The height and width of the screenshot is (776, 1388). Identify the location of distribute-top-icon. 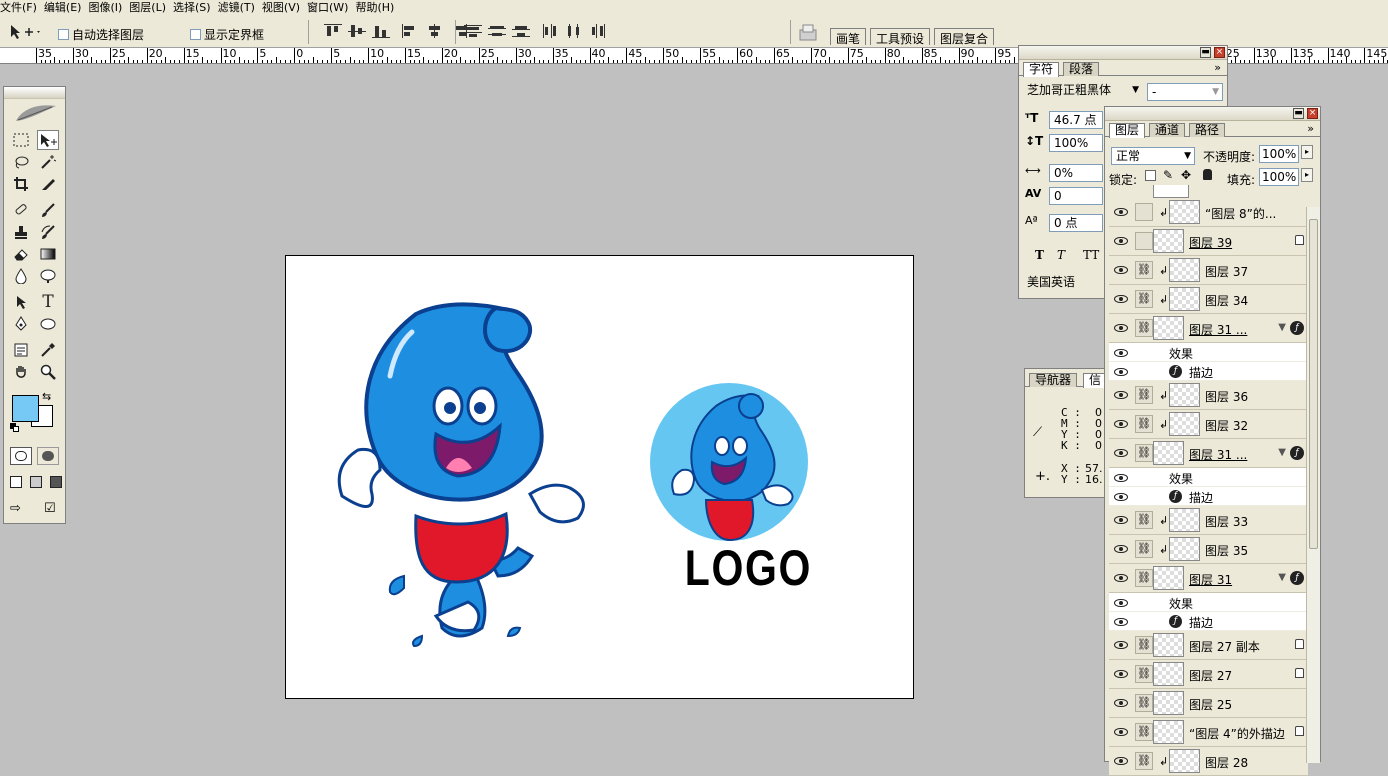
(473, 31).